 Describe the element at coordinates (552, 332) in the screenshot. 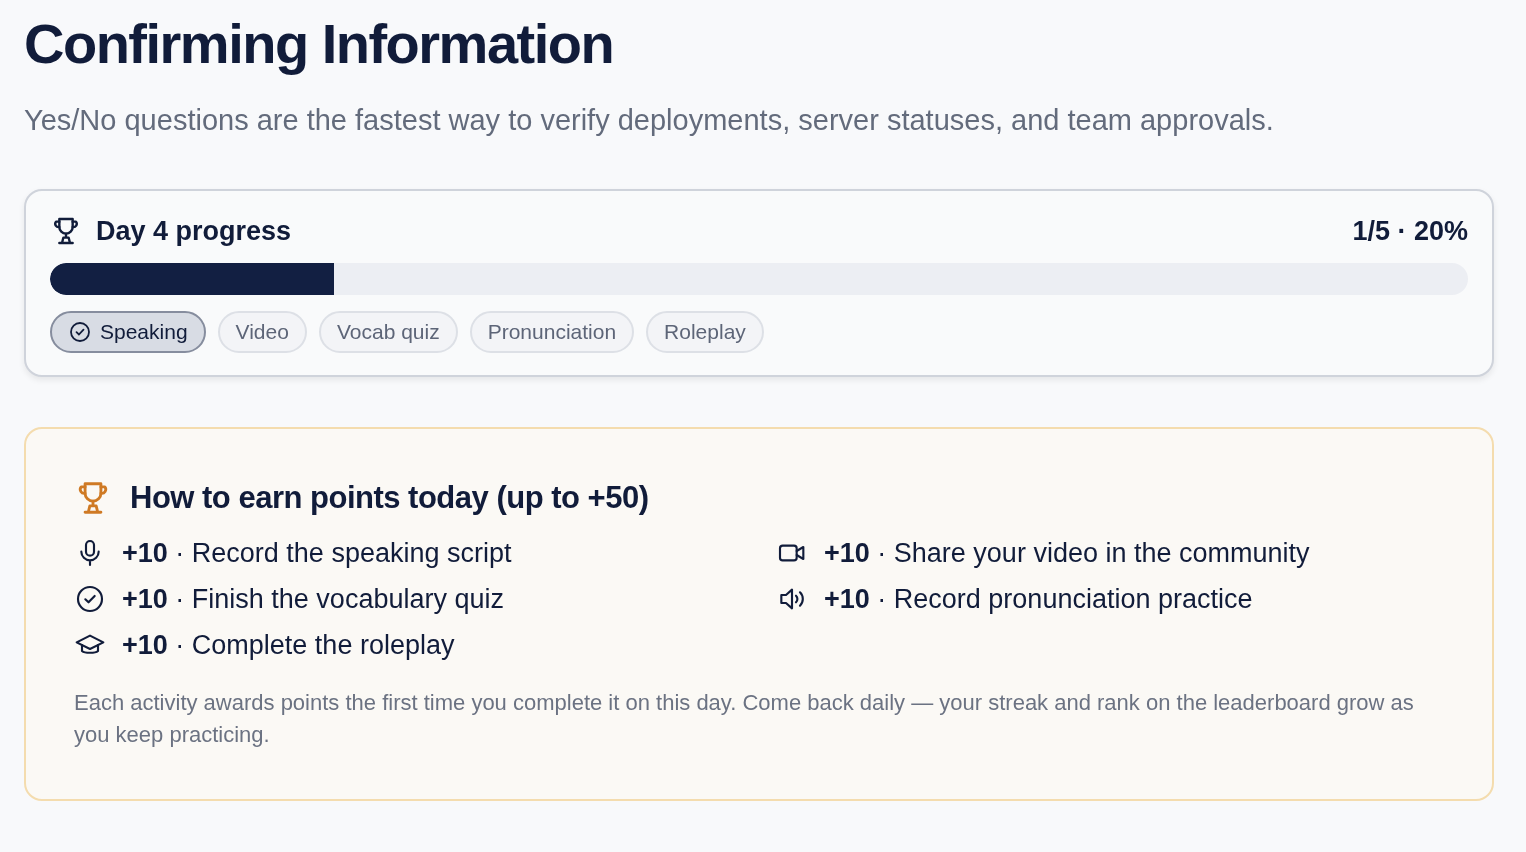

I see `activity-chip: Pronunciation` at that location.